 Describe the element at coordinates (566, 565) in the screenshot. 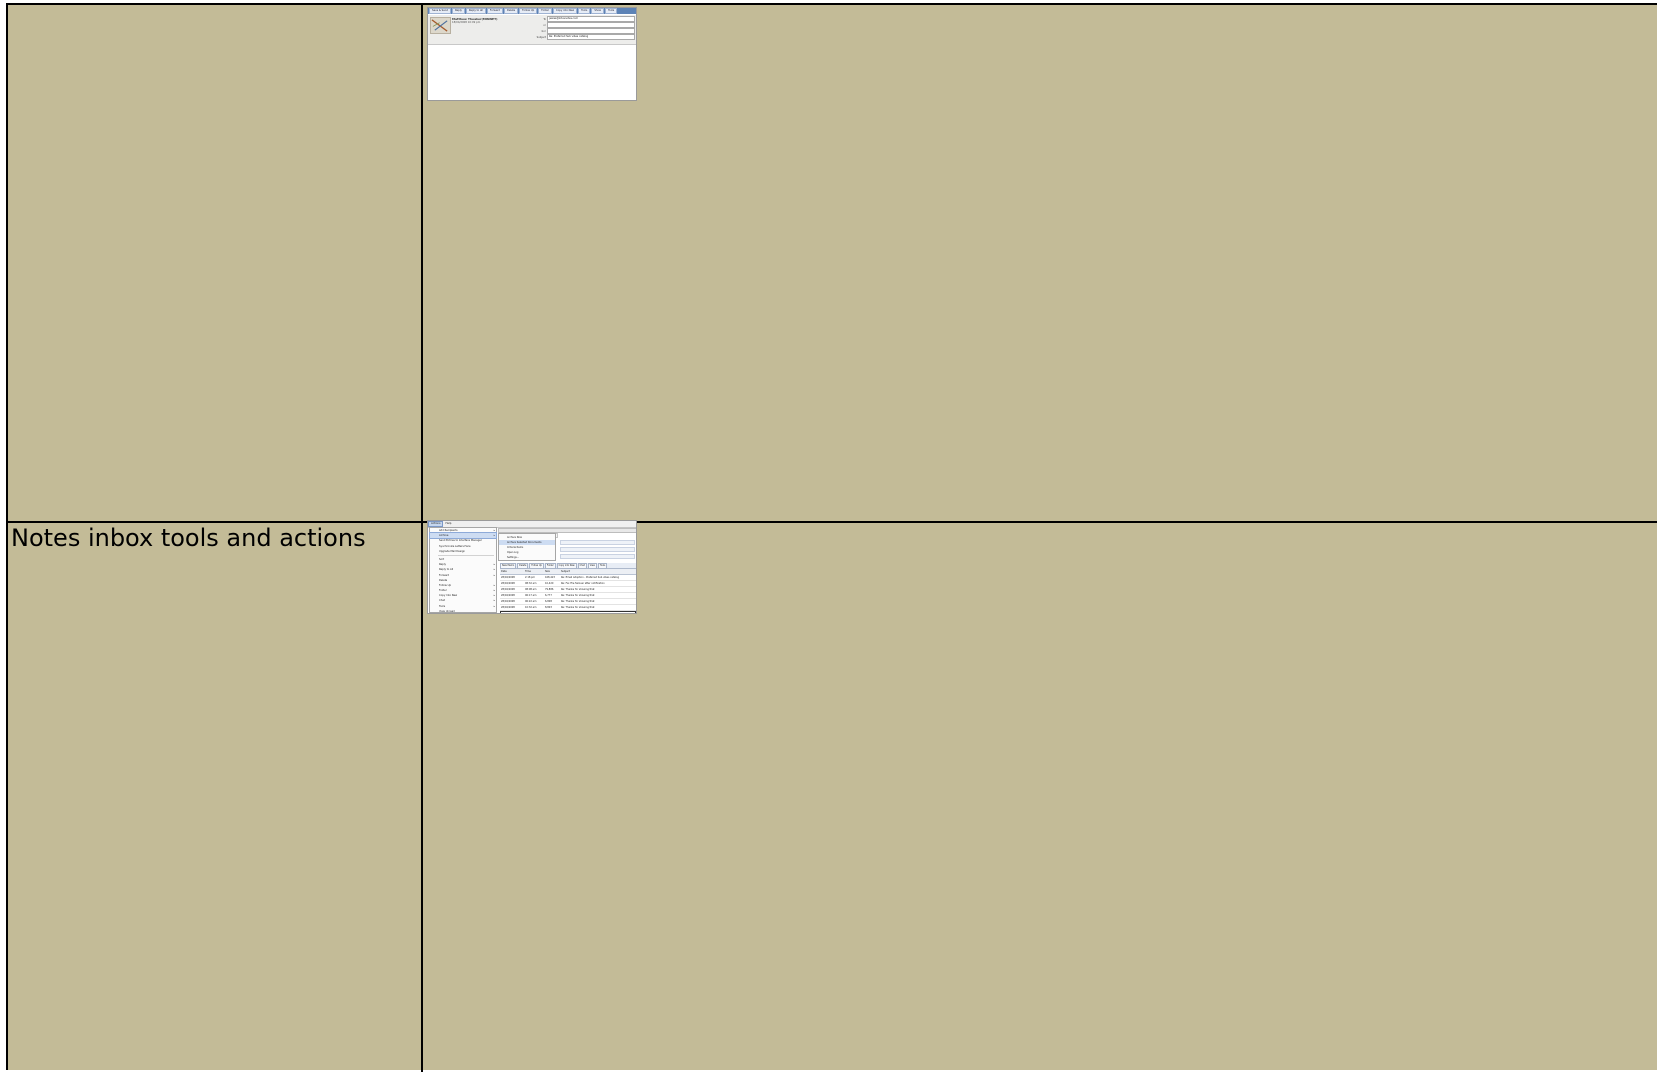

I see `inbox-action-button: Copy into New` at that location.